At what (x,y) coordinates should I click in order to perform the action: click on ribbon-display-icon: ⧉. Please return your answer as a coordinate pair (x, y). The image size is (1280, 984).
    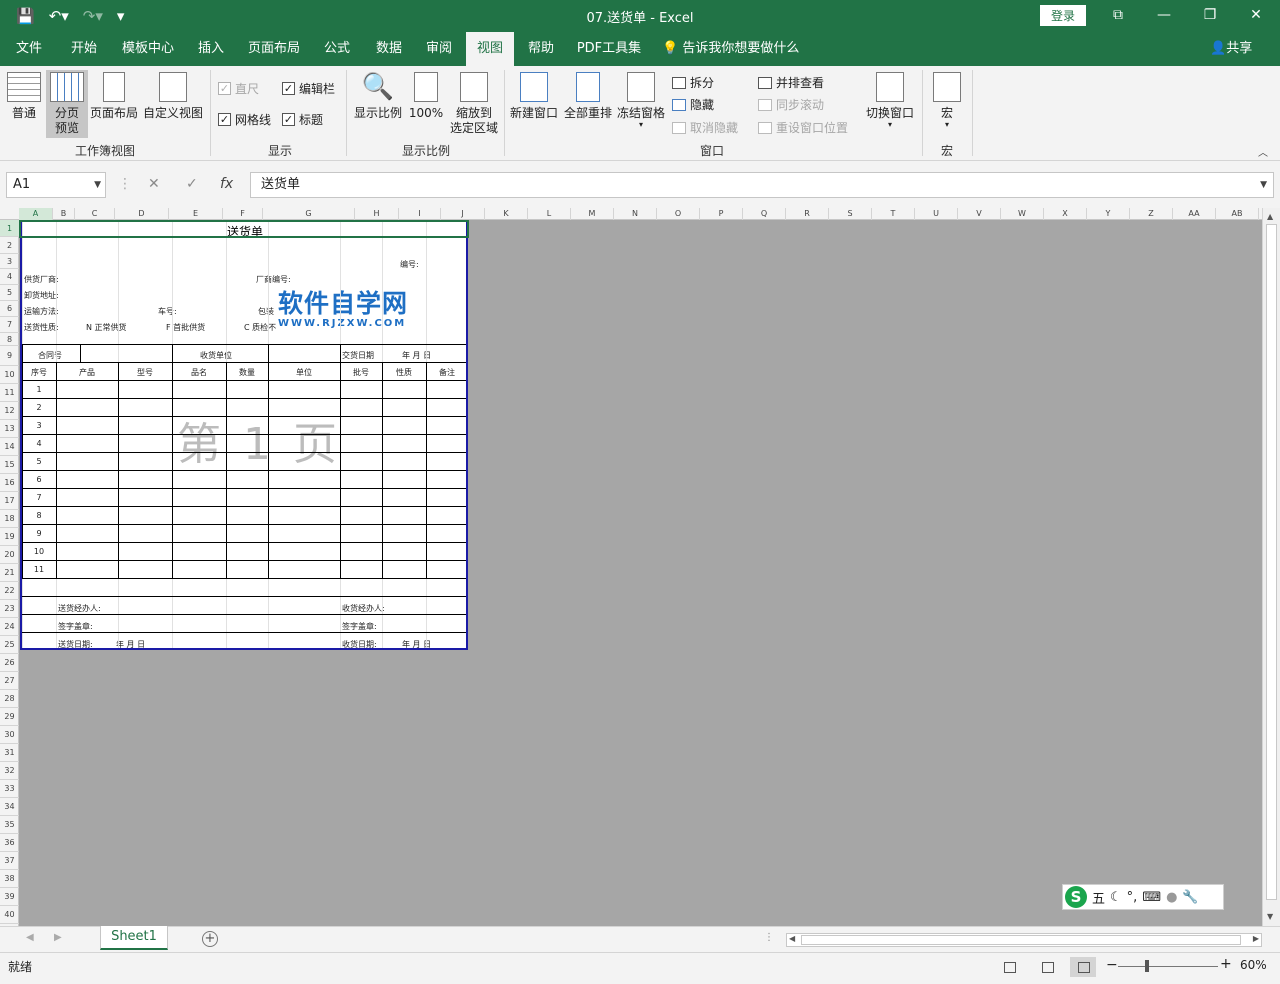
    Looking at the image, I should click on (1118, 16).